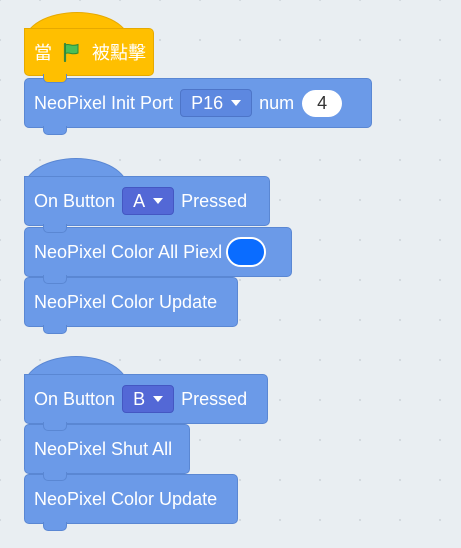 The height and width of the screenshot is (548, 461). I want to click on button-dropdown: A, so click(148, 201).